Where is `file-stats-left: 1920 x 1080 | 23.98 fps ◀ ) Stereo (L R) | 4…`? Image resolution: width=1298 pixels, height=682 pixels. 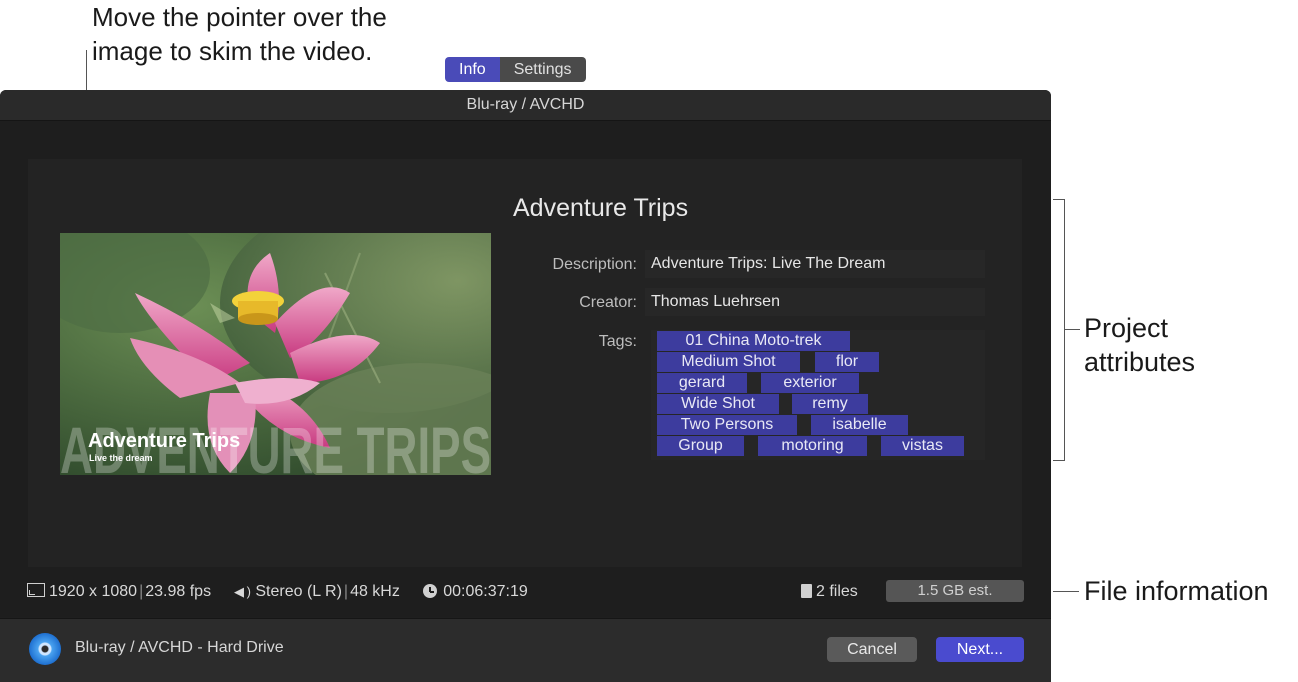 file-stats-left: 1920 x 1080 | 23.98 fps ◀ ) Stereo (L R) | 4… is located at coordinates (277, 592).